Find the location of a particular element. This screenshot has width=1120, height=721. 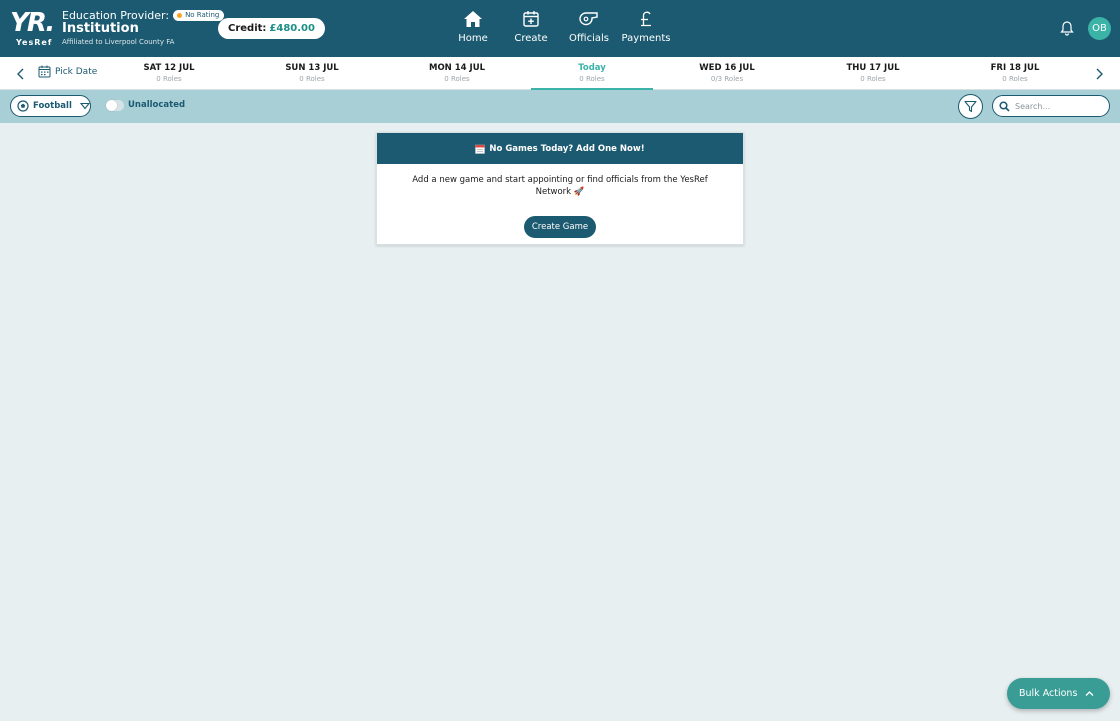

nav-create-label: Create is located at coordinates (531, 38).